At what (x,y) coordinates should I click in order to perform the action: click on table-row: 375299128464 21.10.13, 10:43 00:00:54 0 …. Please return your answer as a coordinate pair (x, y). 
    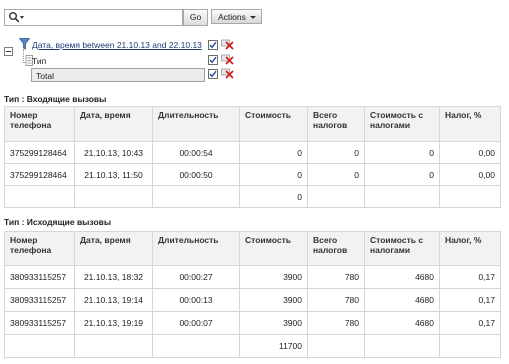
    Looking at the image, I should click on (252, 152).